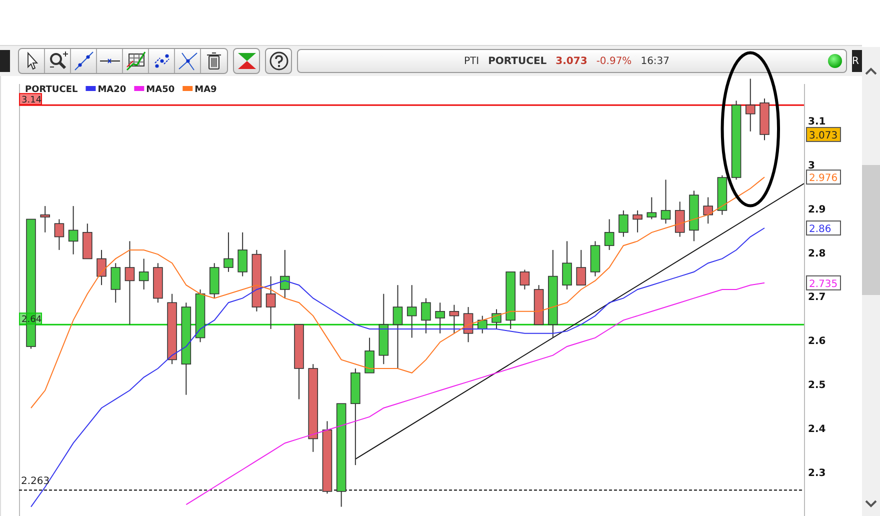  I want to click on horizontal-line-button, so click(110, 61).